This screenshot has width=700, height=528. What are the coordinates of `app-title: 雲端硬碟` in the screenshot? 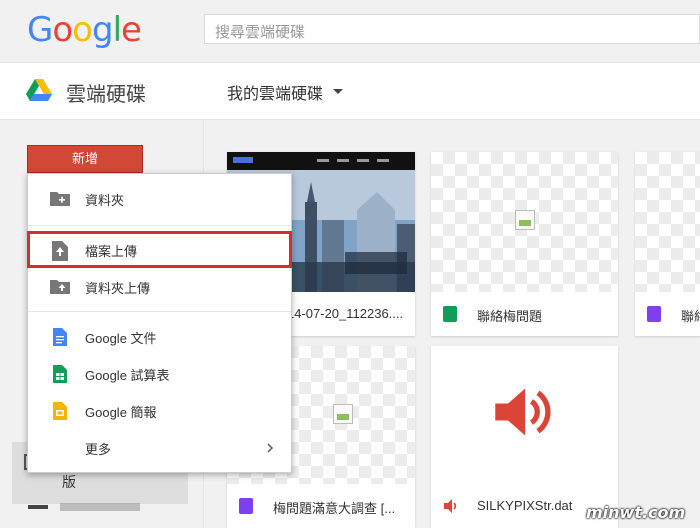 It's located at (106, 95).